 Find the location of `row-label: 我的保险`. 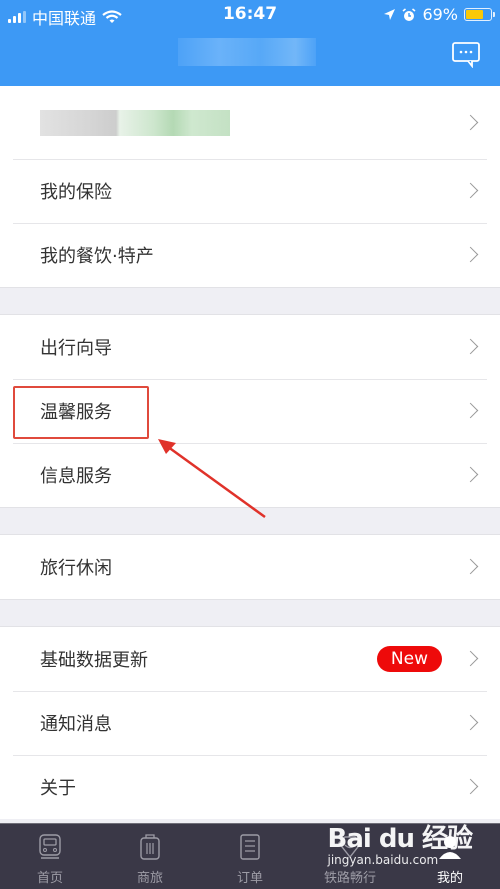

row-label: 我的保险 is located at coordinates (76, 192).